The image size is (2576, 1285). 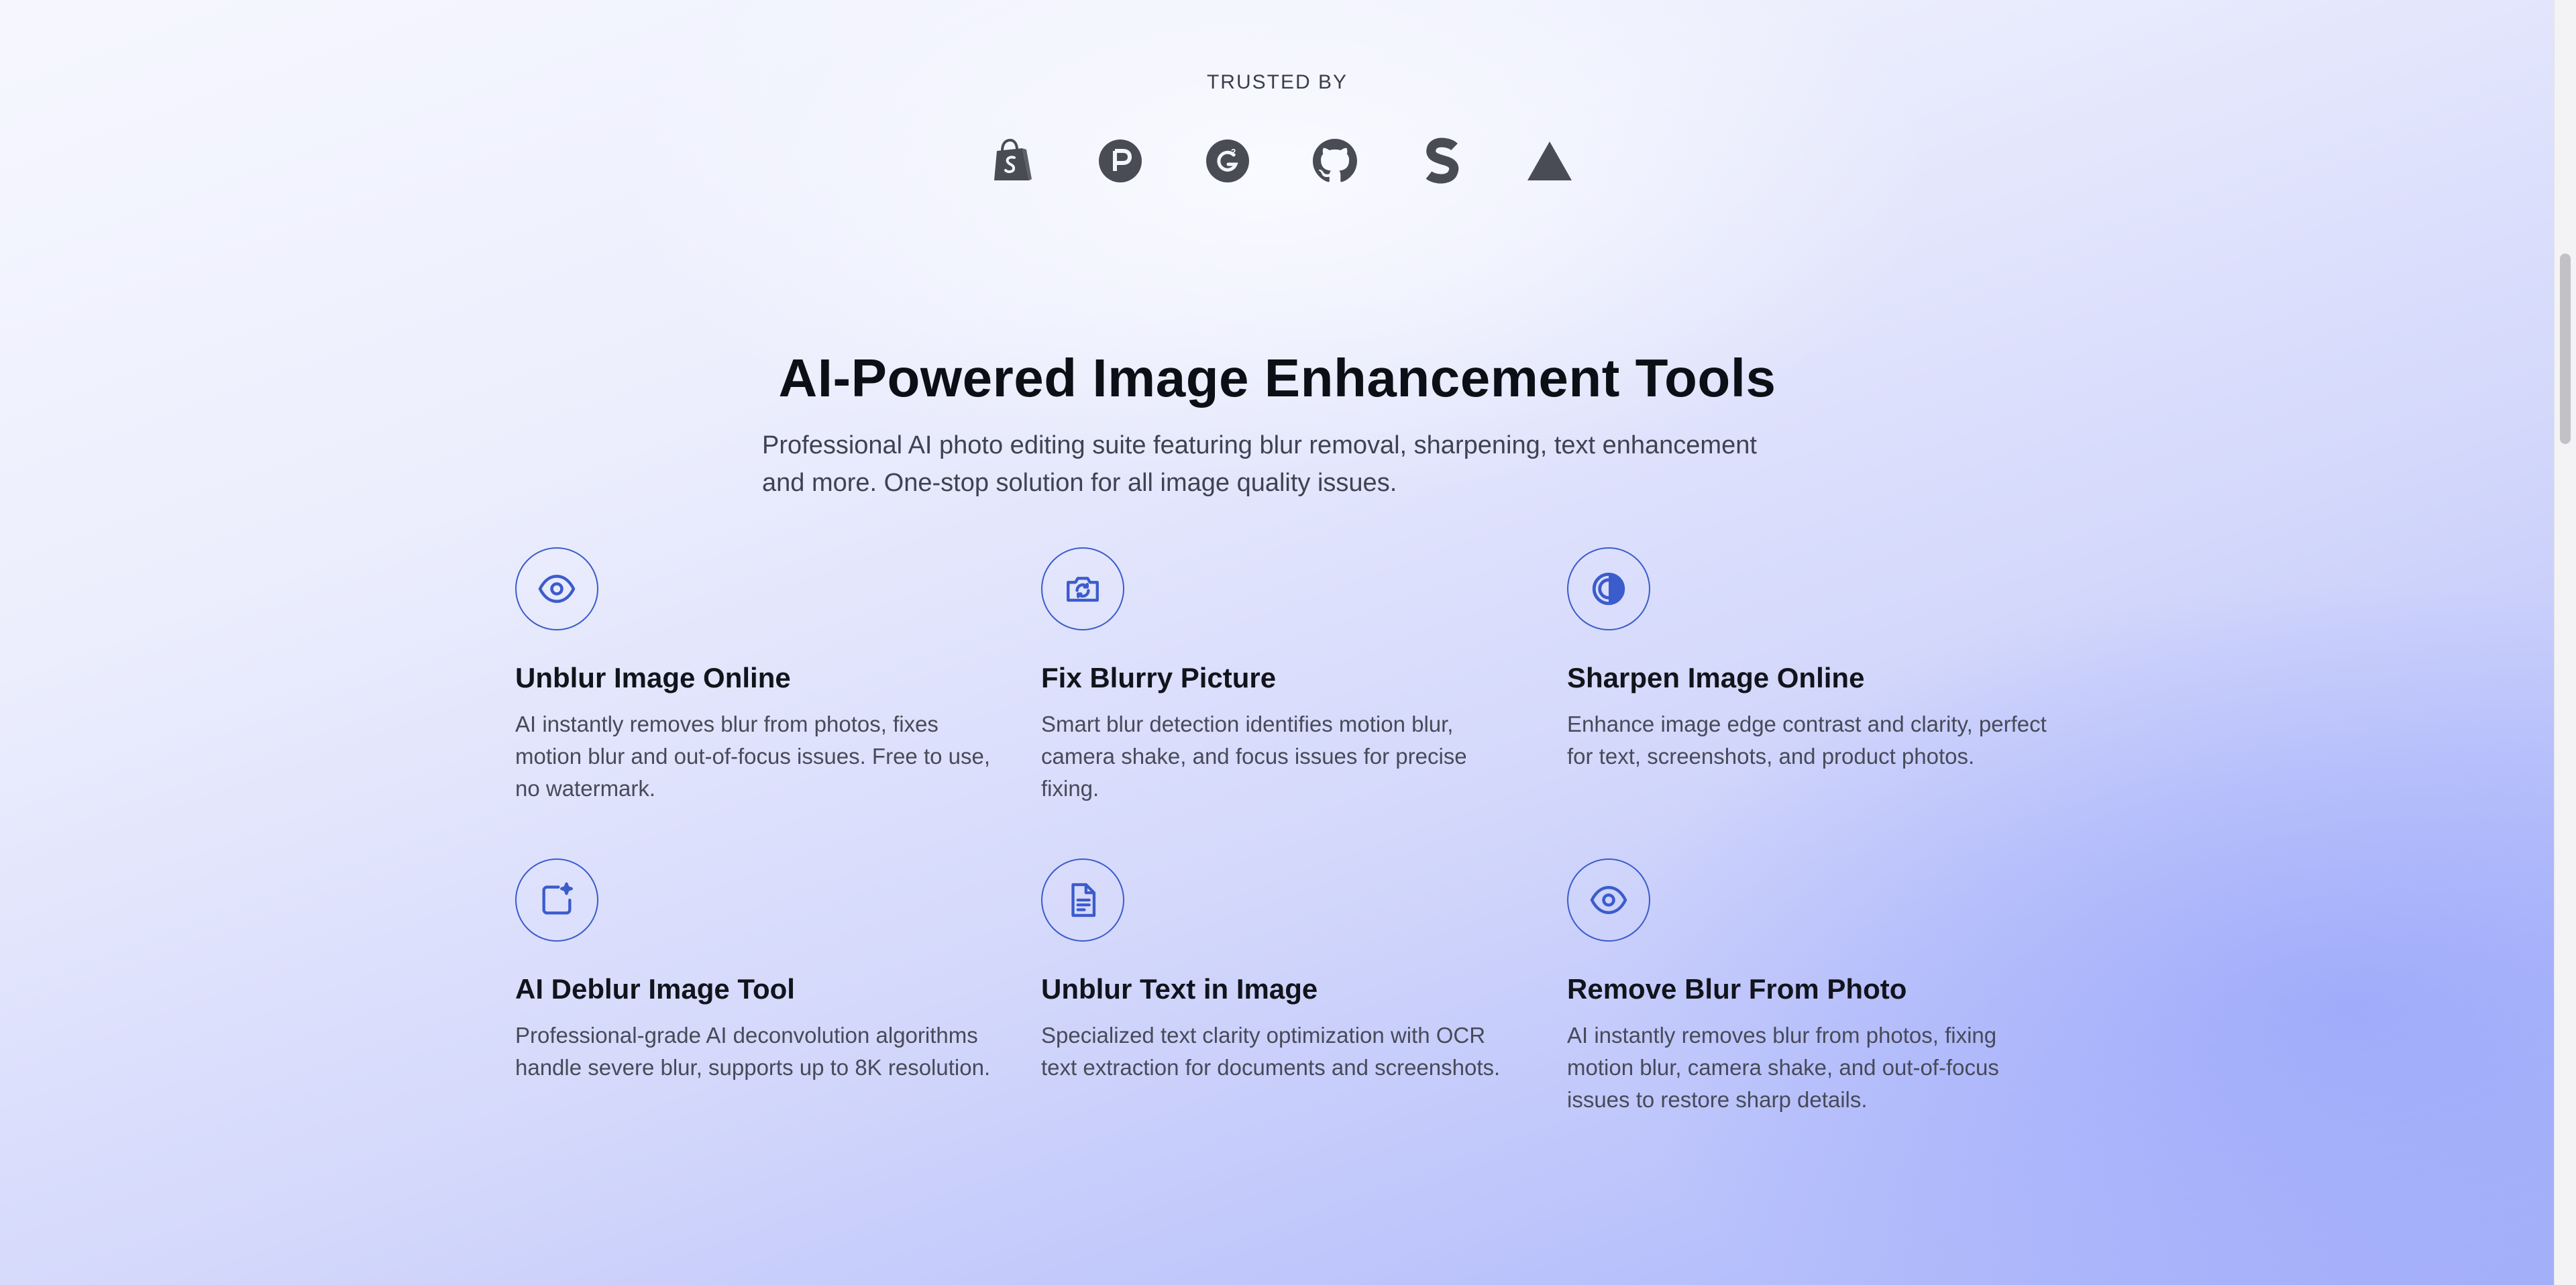 I want to click on shopify-bag-icon, so click(x=1013, y=161).